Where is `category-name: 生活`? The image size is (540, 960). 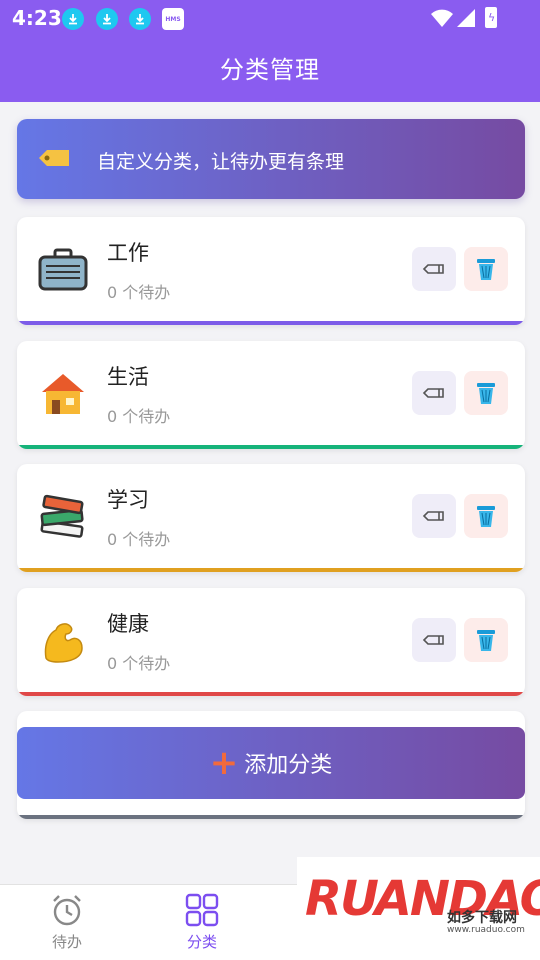 category-name: 生活 is located at coordinates (128, 377).